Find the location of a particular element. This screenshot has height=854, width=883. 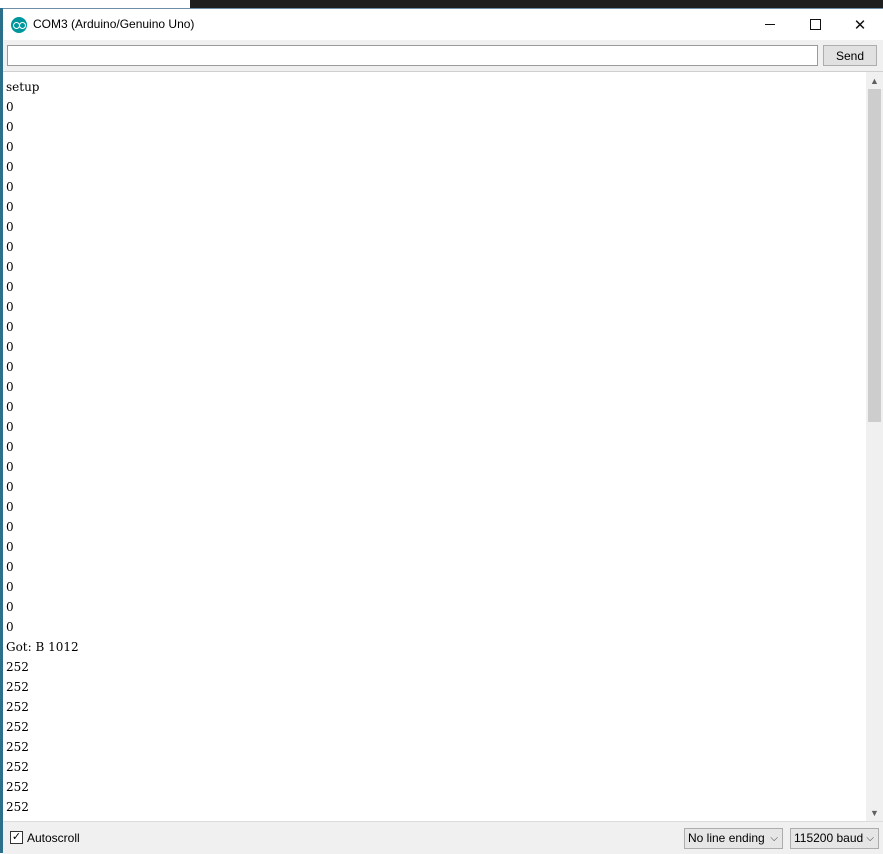

serial-send-input is located at coordinates (412, 55).